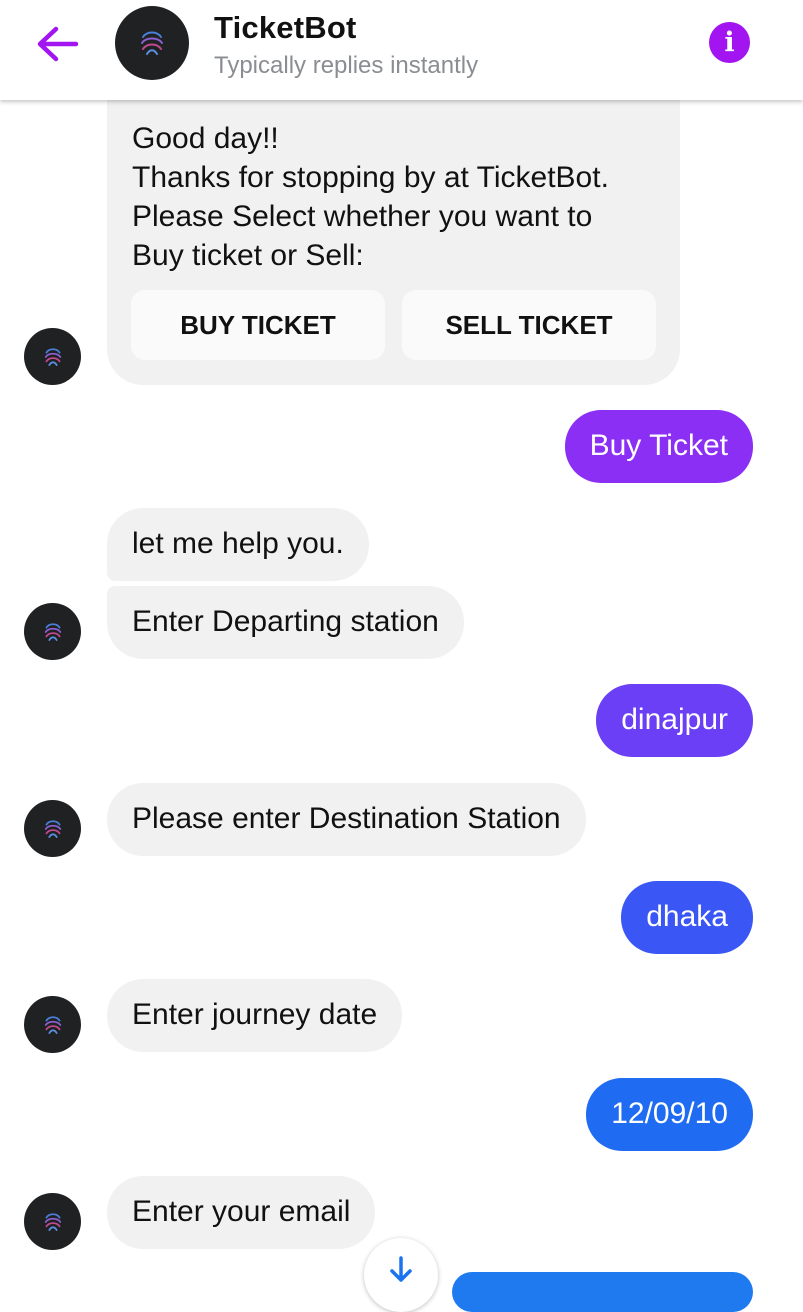 This screenshot has width=803, height=1312. What do you see at coordinates (248, 255) in the screenshot?
I see `welcome-line: Buy ticket or Sell:` at bounding box center [248, 255].